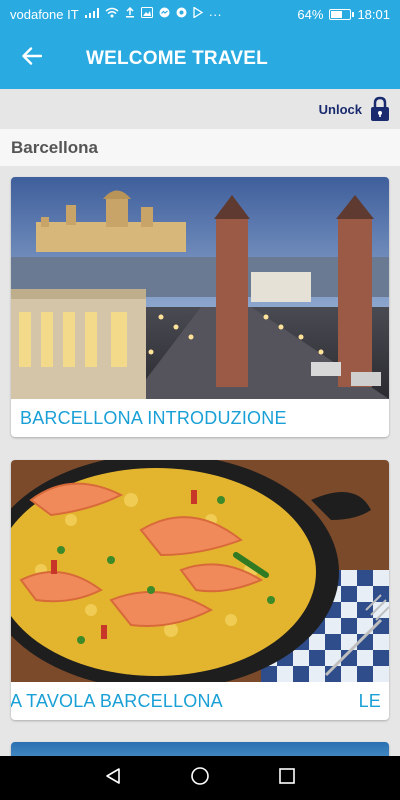 The width and height of the screenshot is (400, 800). Describe the element at coordinates (340, 109) in the screenshot. I see `unlock-button: Unlock` at that location.